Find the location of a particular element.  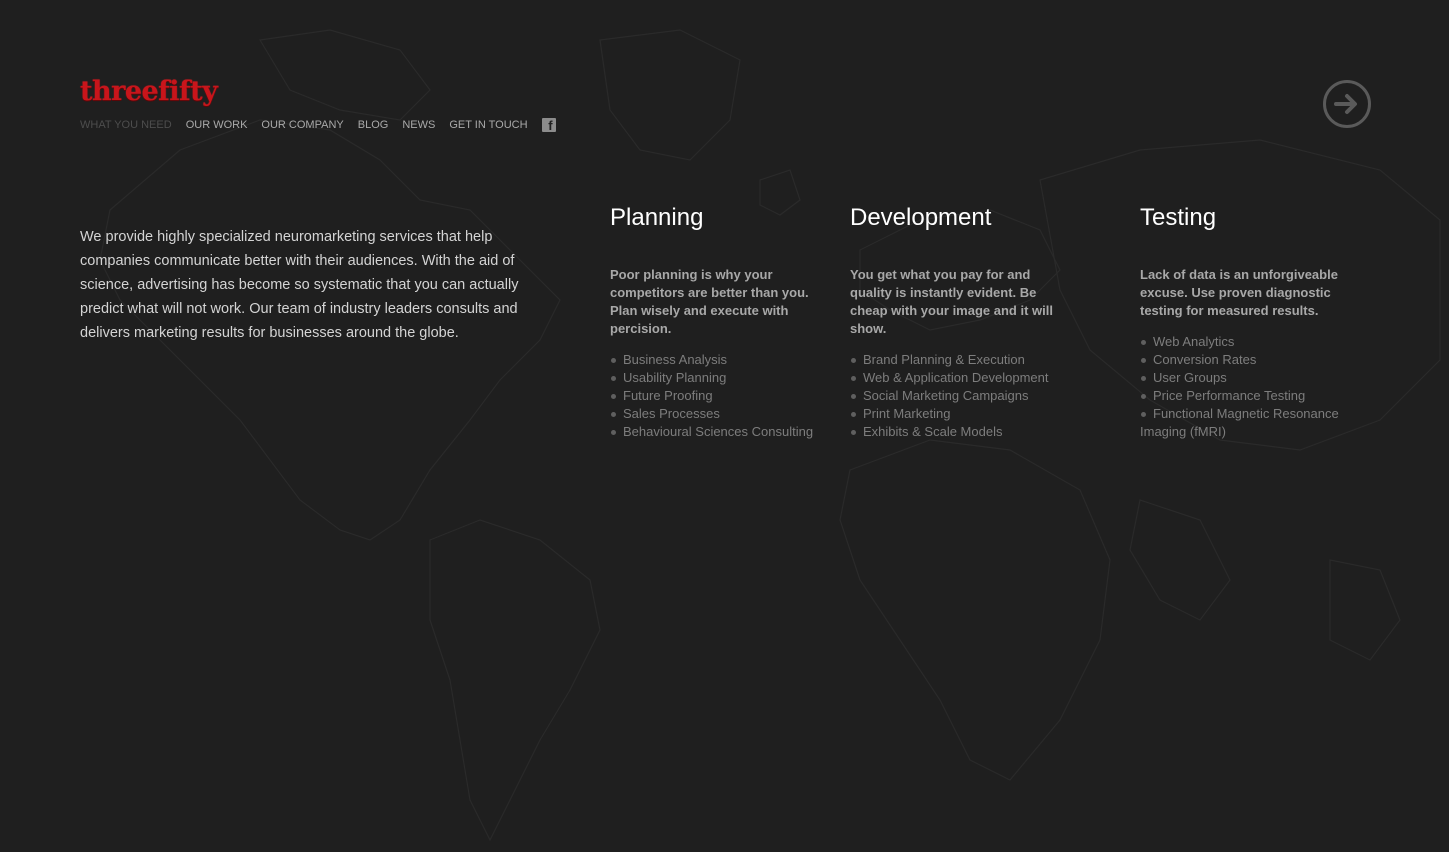

list-item: User Groups is located at coordinates (1245, 378).